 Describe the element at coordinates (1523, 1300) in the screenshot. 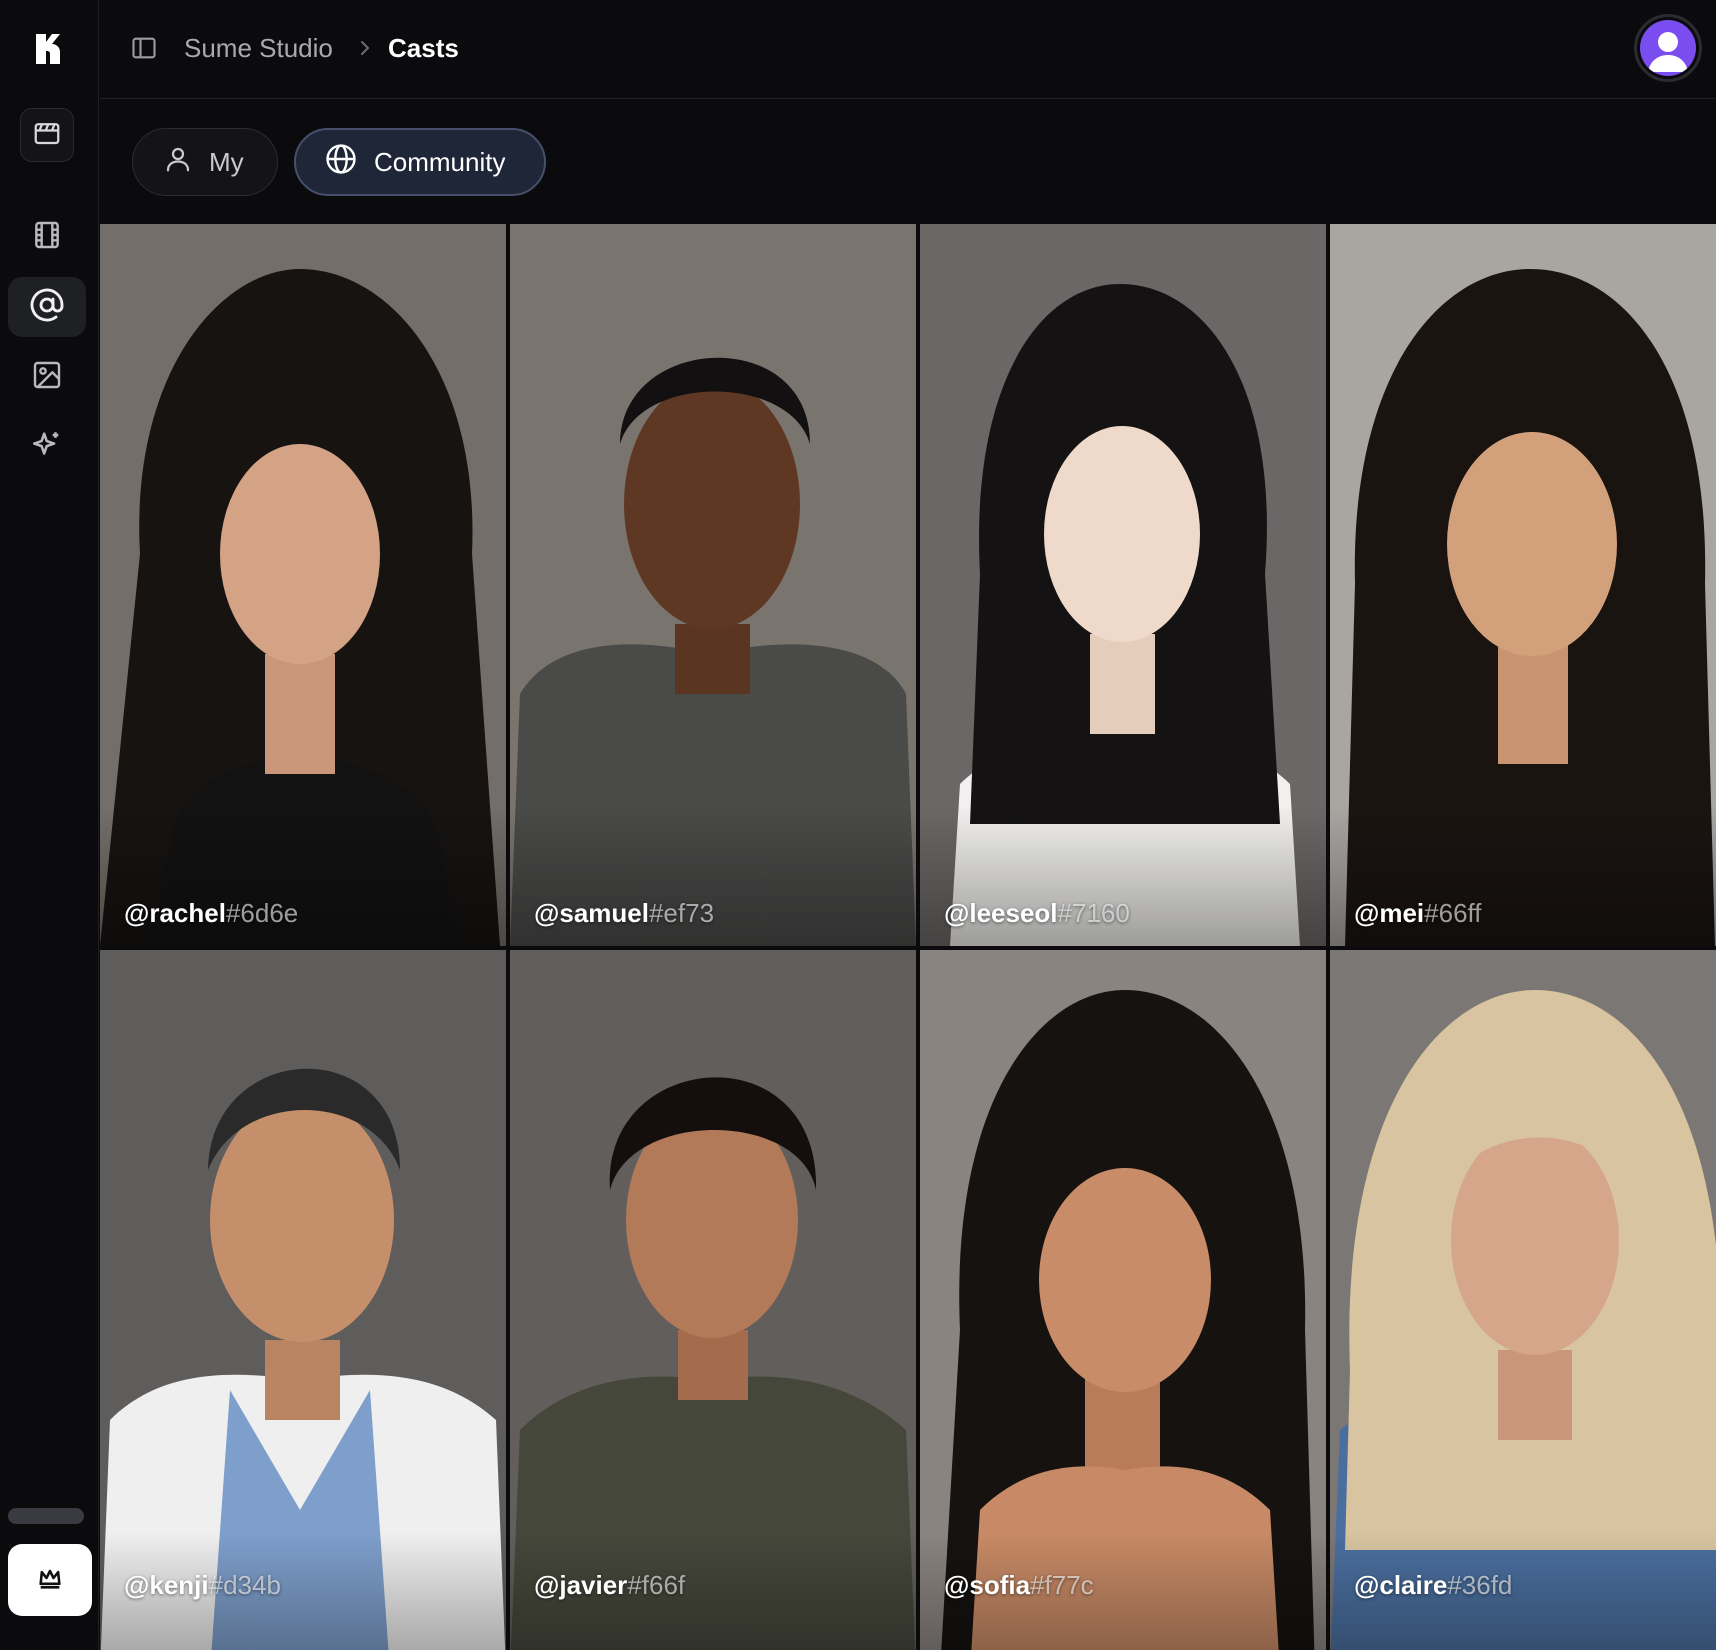

I see `cast-card-claire: @claire#36fd` at that location.